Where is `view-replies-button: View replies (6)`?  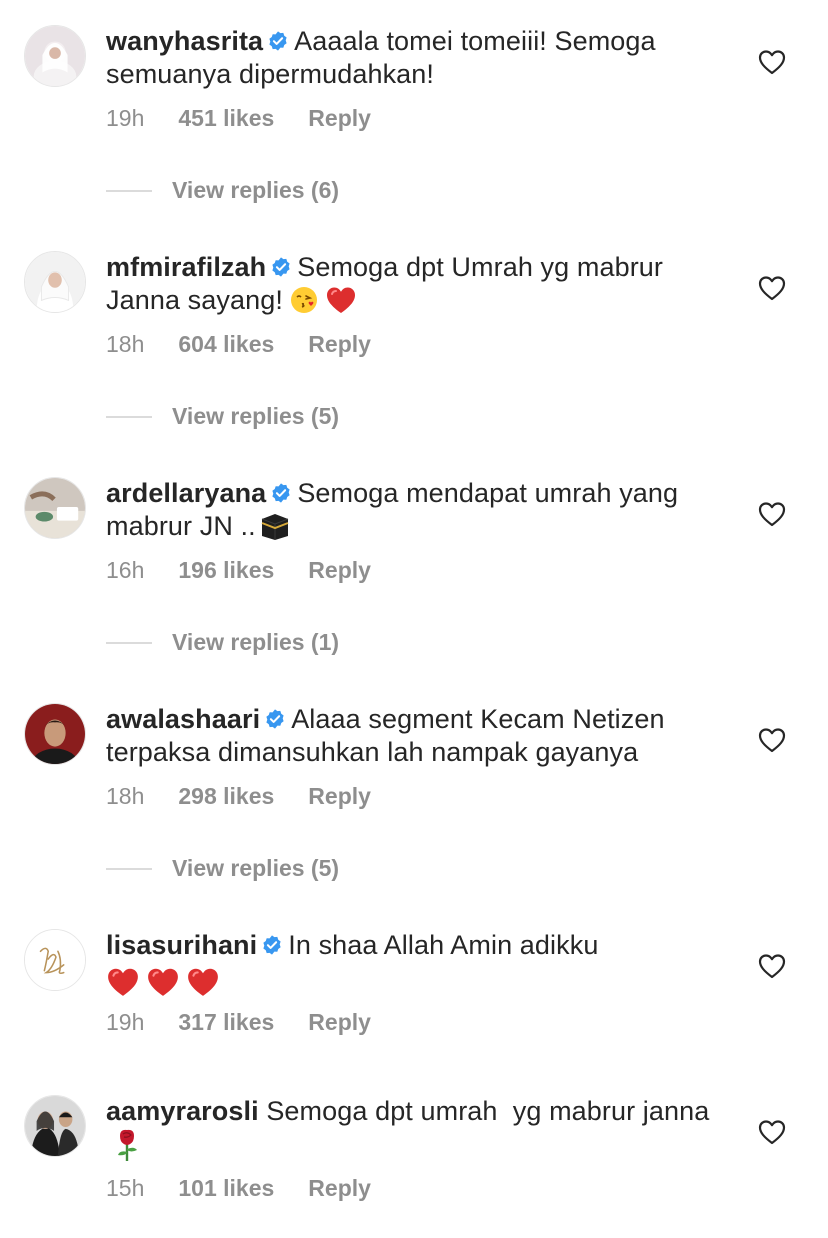
view-replies-button: View replies (6) is located at coordinates (222, 190).